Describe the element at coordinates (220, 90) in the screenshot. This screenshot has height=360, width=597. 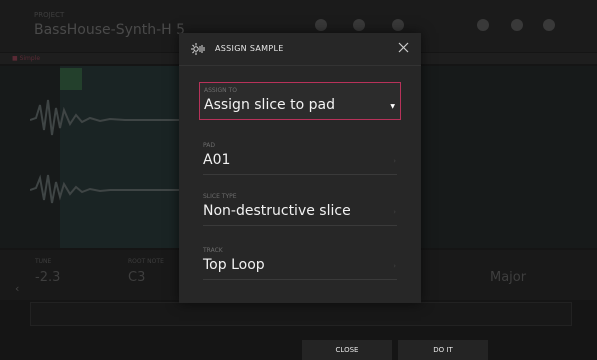
I see `assign-to-label: ASSIGN TO` at that location.